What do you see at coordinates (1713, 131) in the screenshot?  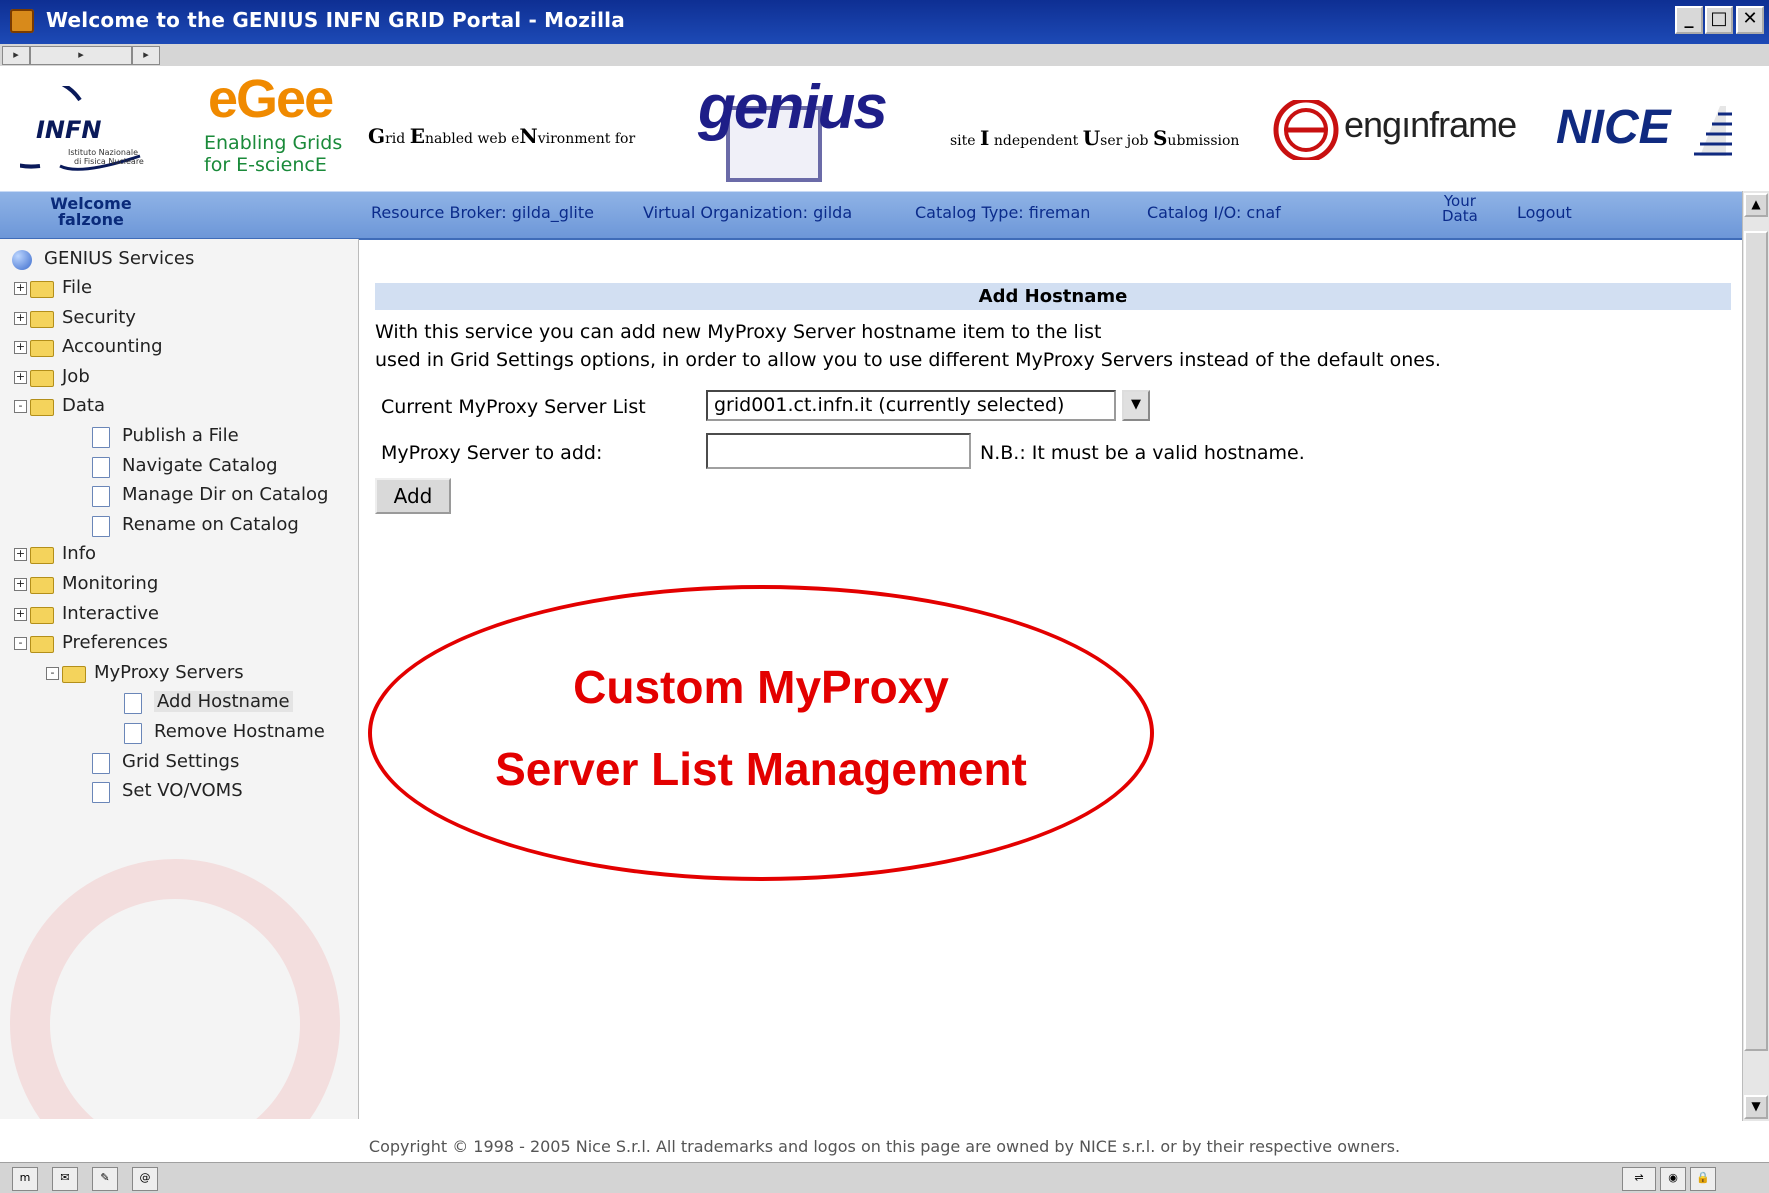 I see `nice-stripes-icon` at bounding box center [1713, 131].